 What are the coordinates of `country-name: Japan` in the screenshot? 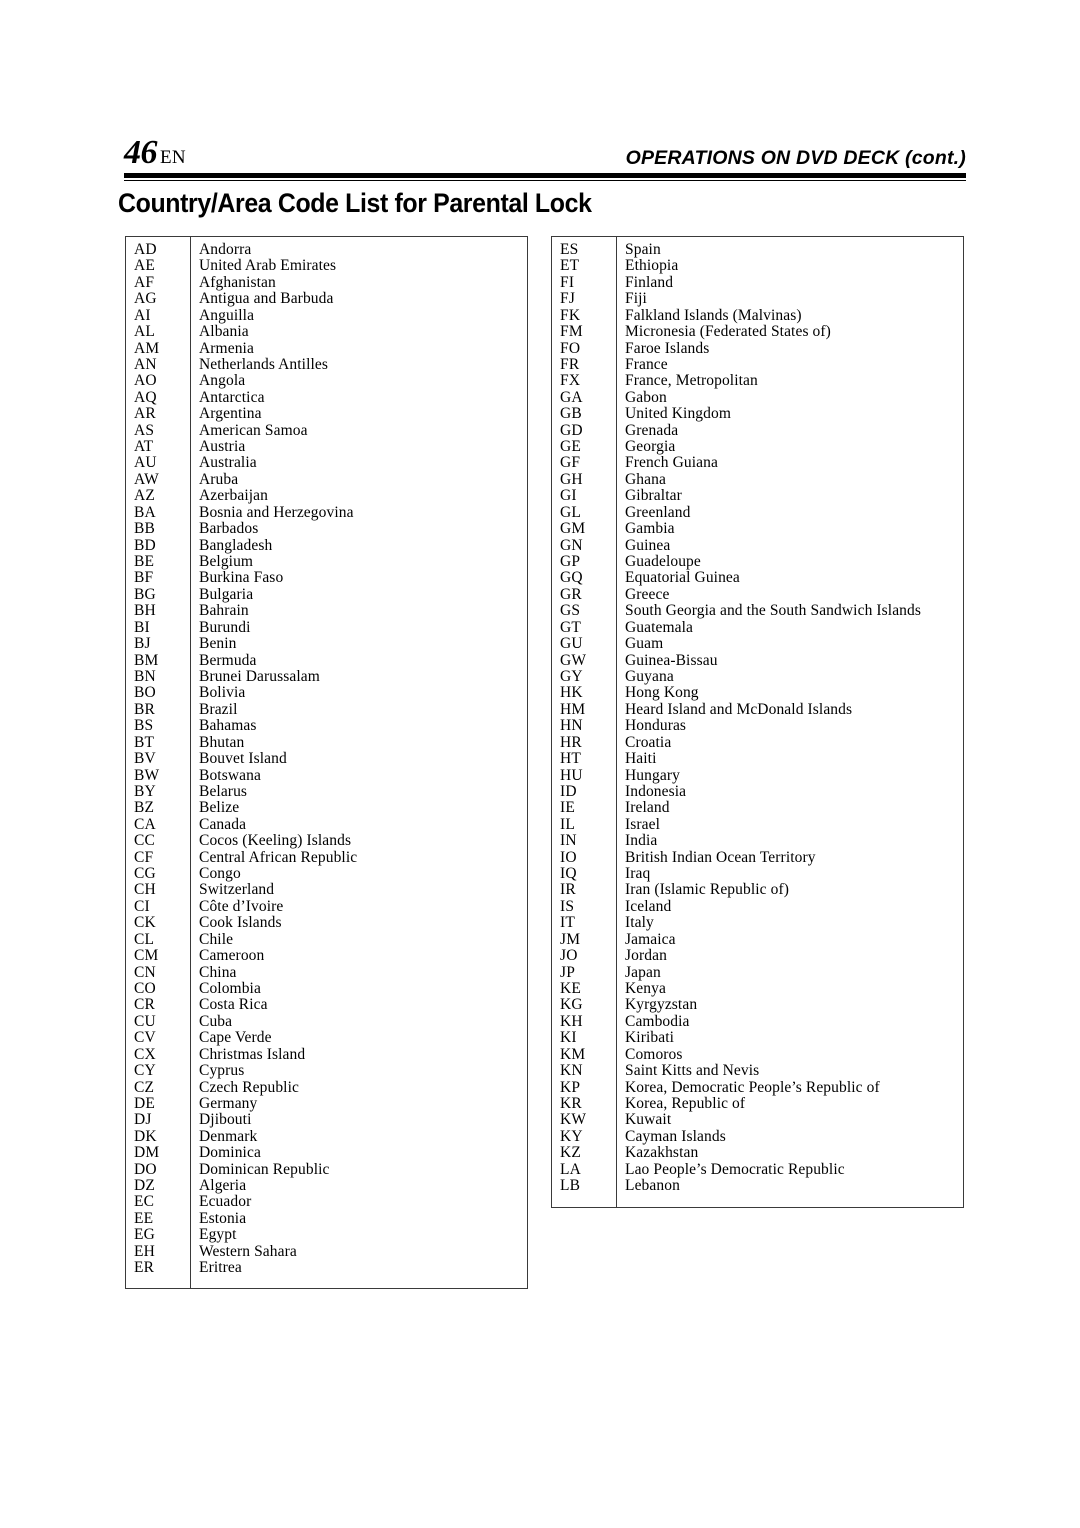 It's located at (643, 972).